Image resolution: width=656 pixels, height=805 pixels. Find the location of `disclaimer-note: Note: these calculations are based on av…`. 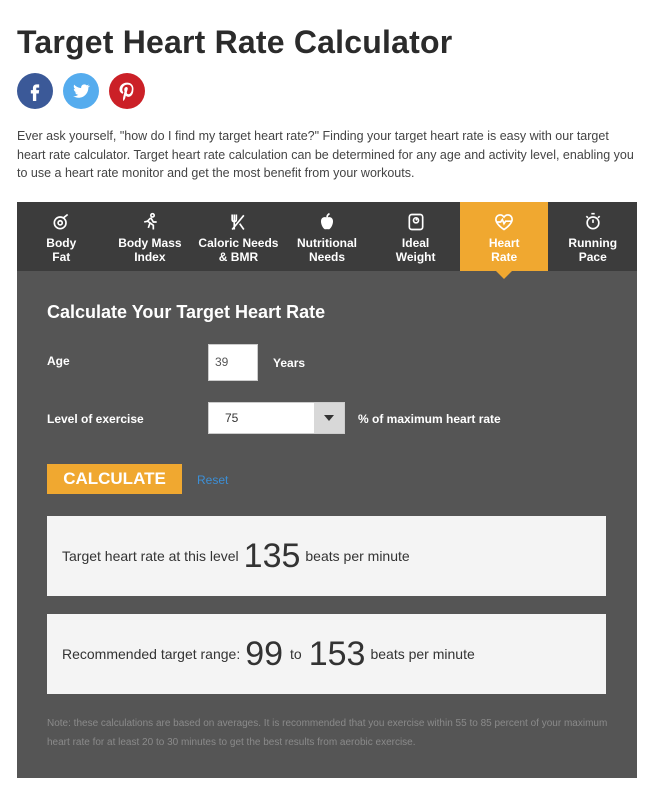

disclaimer-note: Note: these calculations are based on av… is located at coordinates (327, 733).